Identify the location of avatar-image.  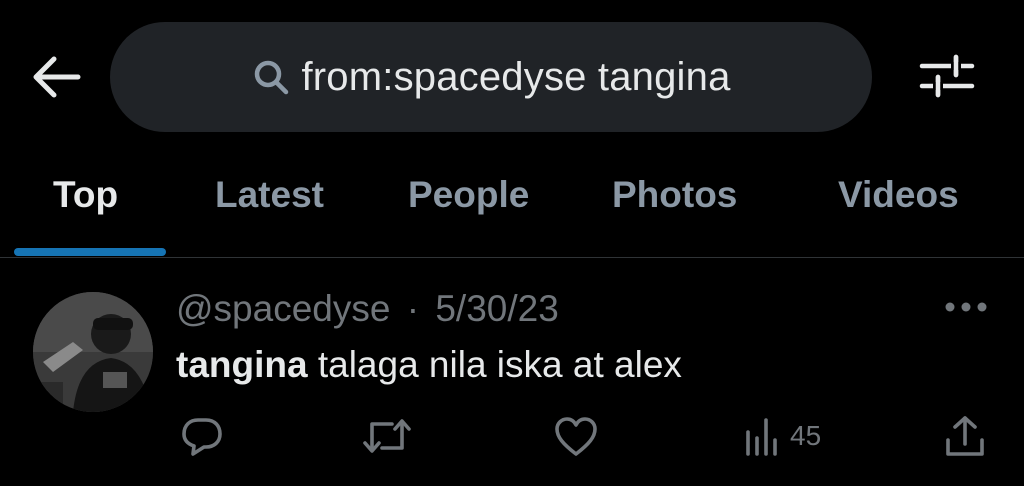
(93, 352).